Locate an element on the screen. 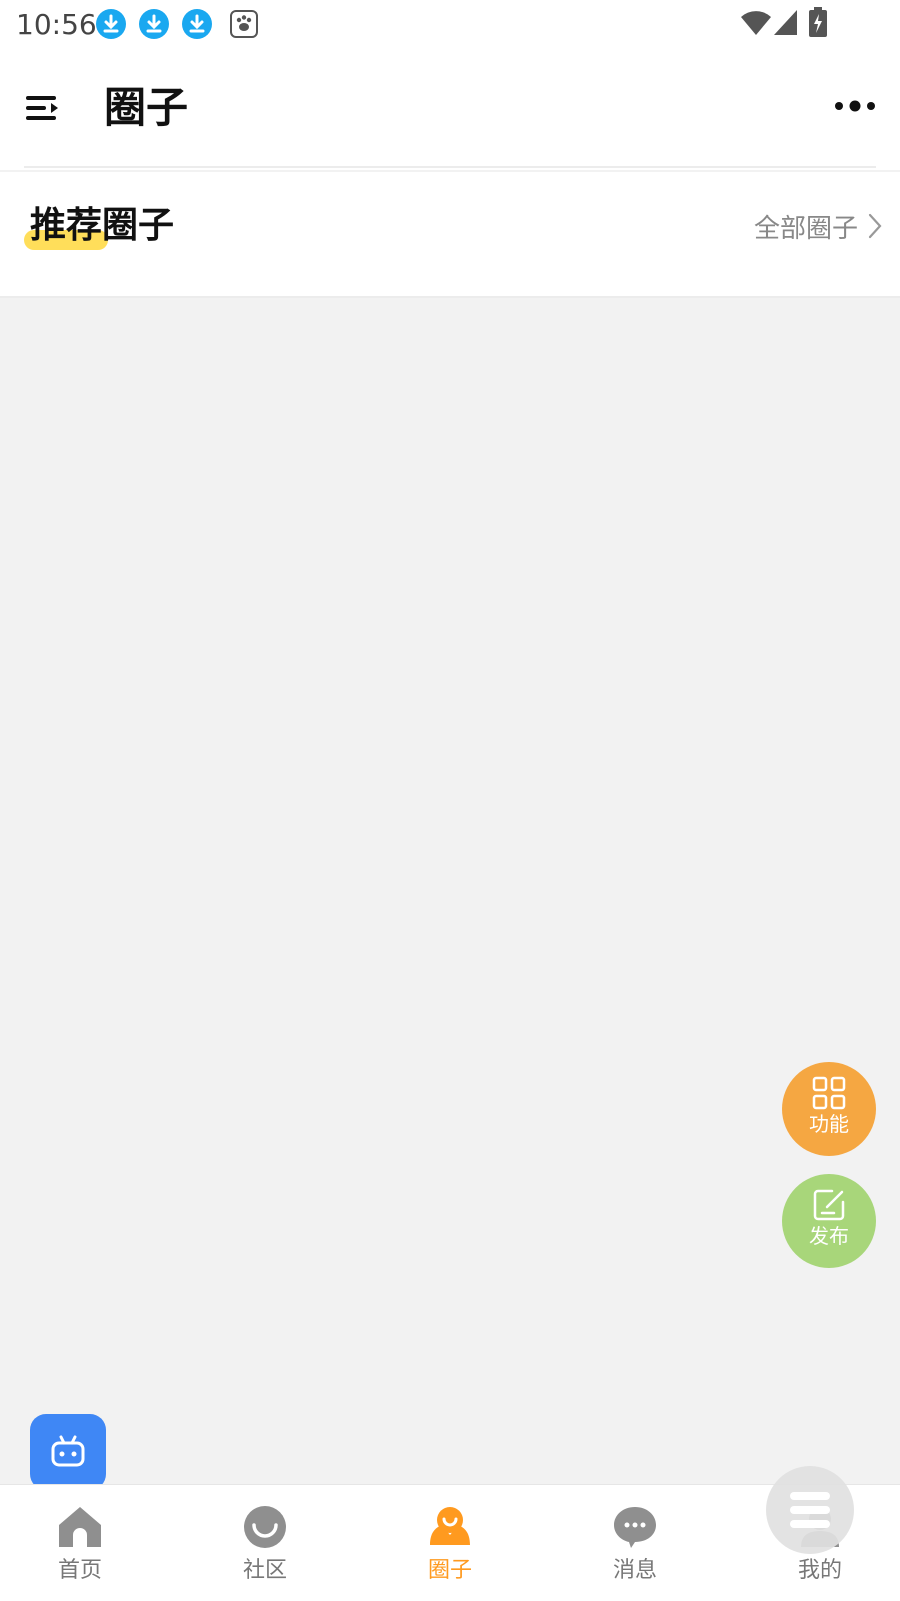 The image size is (900, 1601). publish-label: 发布 is located at coordinates (829, 1236).